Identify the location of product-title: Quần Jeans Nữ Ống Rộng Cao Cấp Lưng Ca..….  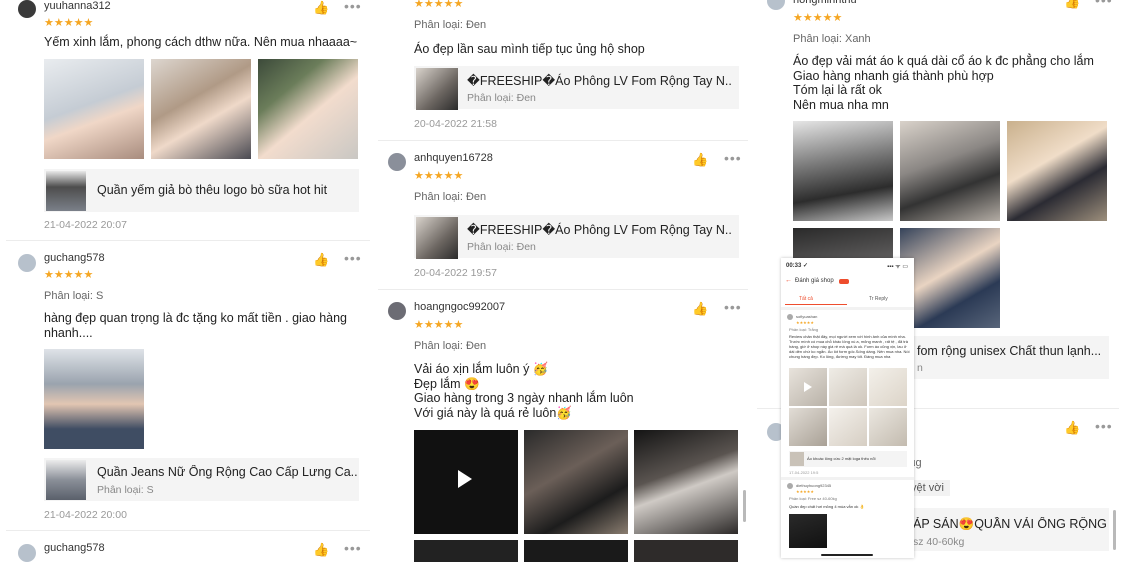
(227, 472).